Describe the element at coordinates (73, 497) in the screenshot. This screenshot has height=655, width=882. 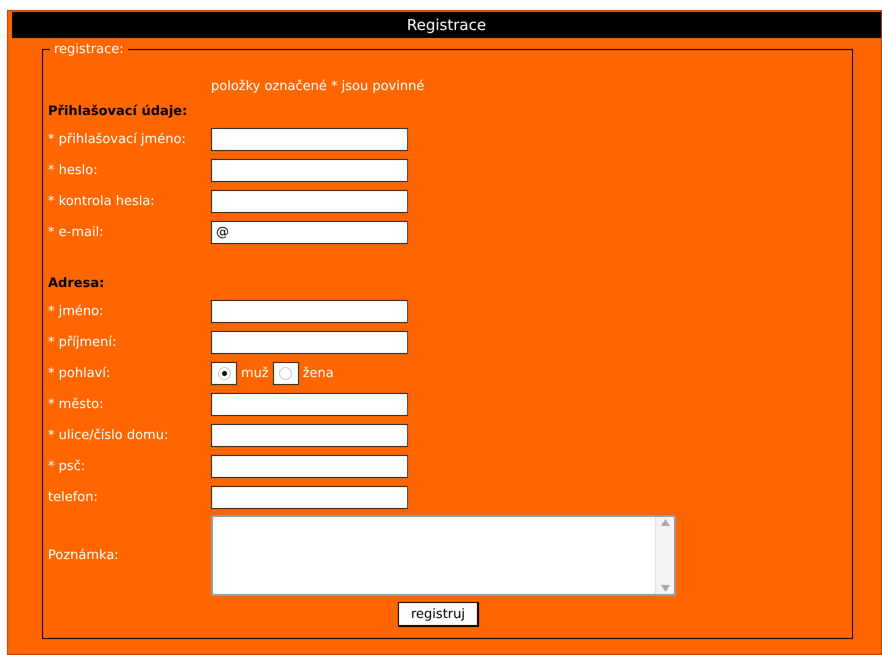
I see `field-label: telefon:` at that location.